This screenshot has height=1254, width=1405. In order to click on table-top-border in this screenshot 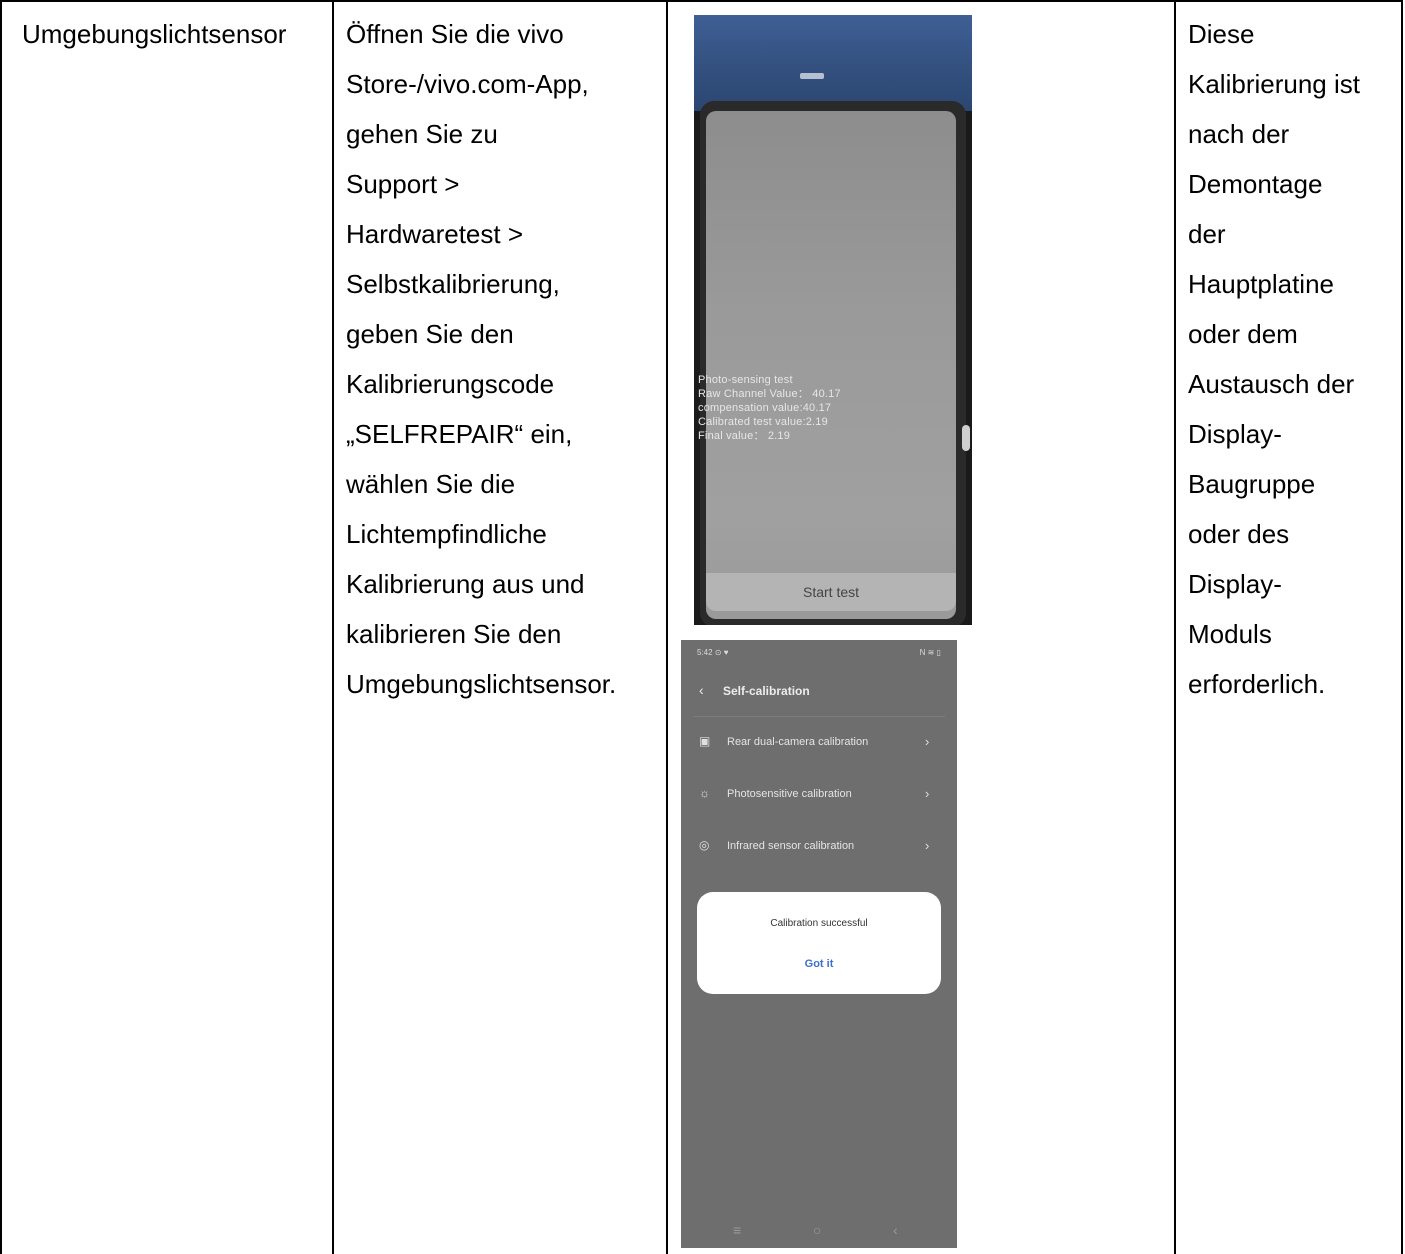, I will do `click(701, 1)`.